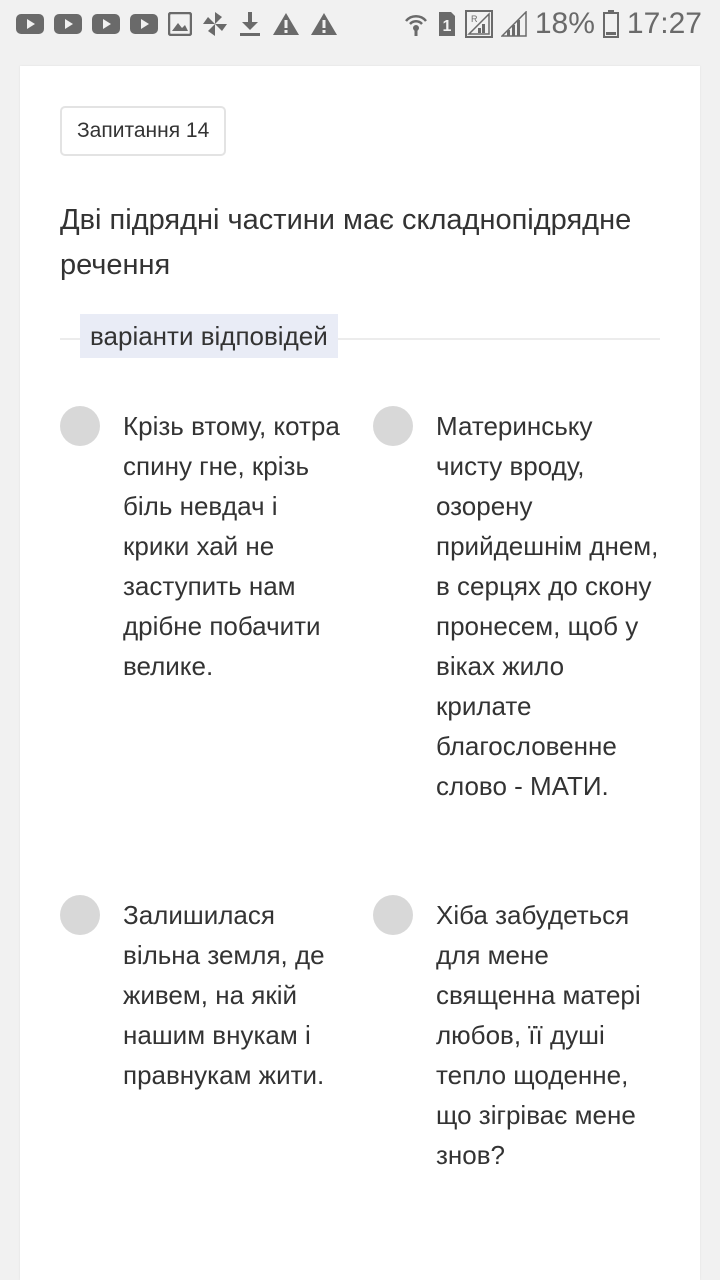 The width and height of the screenshot is (720, 1280). Describe the element at coordinates (564, 23) in the screenshot. I see `battery-percent: 18%` at that location.